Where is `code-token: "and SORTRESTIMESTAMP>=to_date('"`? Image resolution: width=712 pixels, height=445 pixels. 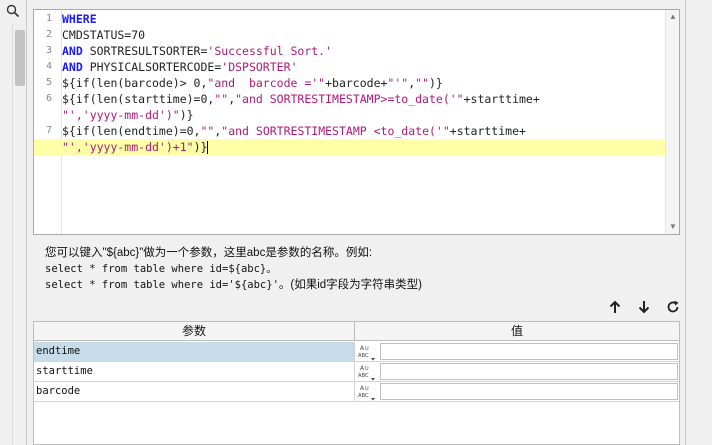
code-token: "and SORTRESTIMESTAMP>=to_date('" is located at coordinates (349, 99).